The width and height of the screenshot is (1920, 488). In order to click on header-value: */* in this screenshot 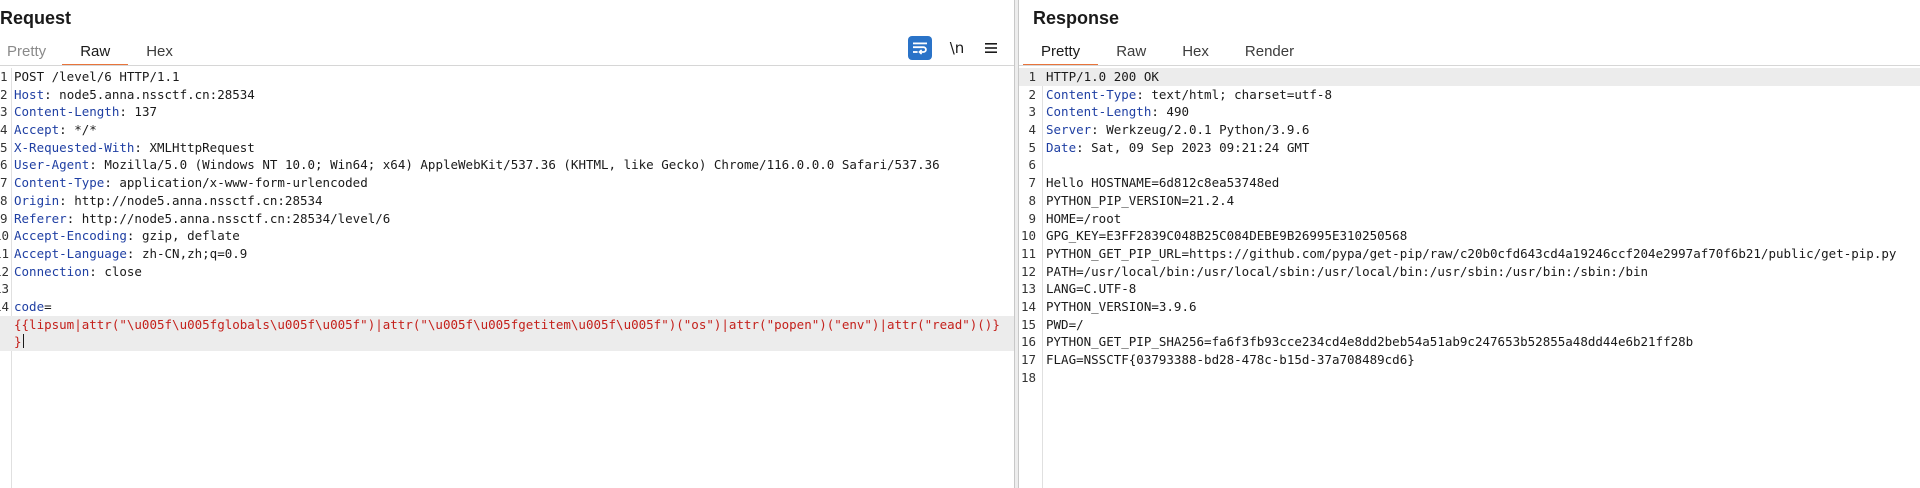, I will do `click(81, 130)`.